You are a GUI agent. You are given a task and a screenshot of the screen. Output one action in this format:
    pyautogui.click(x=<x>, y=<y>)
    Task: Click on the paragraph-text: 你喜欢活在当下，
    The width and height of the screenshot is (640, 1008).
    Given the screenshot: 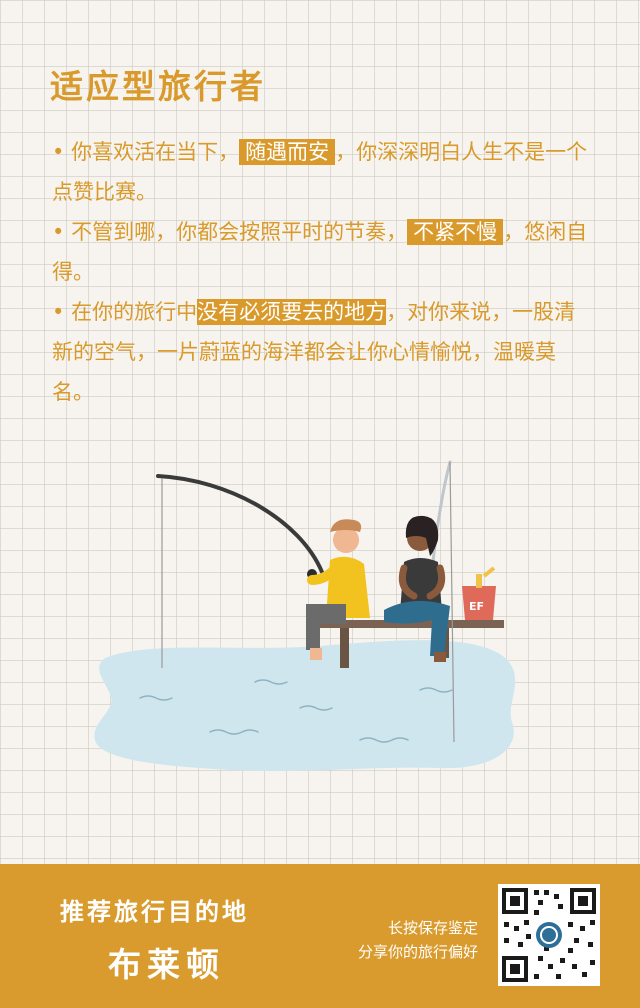 What is the action you would take?
    pyautogui.click(x=155, y=152)
    